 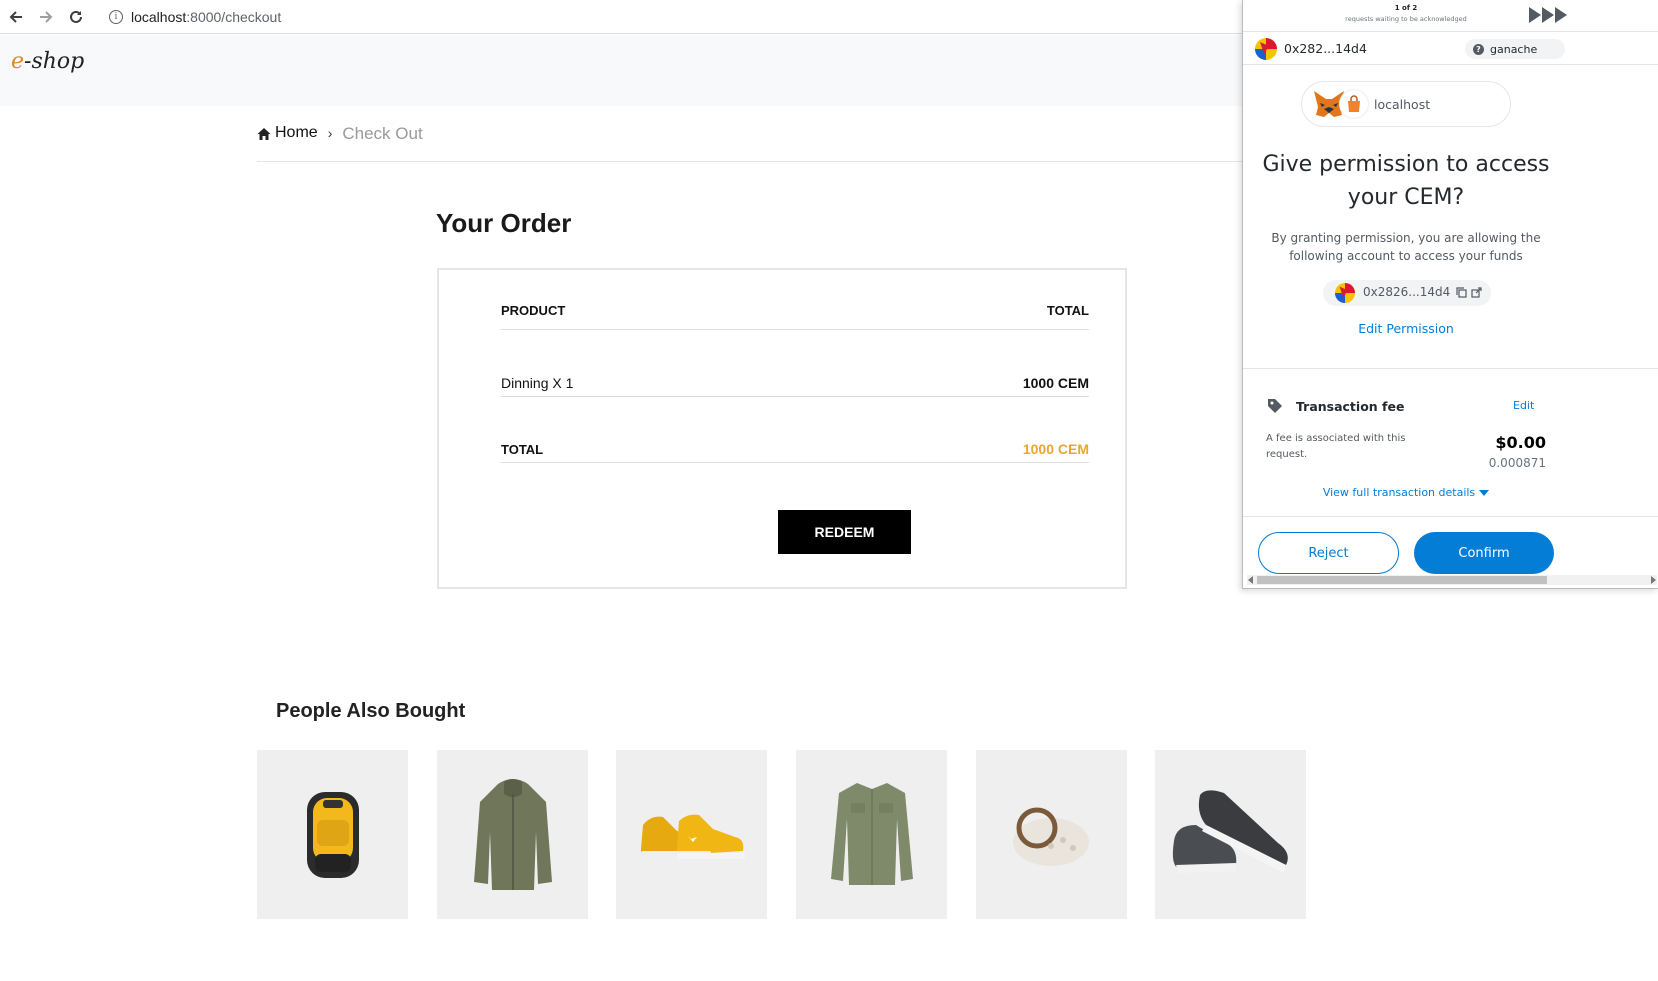 What do you see at coordinates (159, 16) in the screenshot?
I see `url-host: localhost` at bounding box center [159, 16].